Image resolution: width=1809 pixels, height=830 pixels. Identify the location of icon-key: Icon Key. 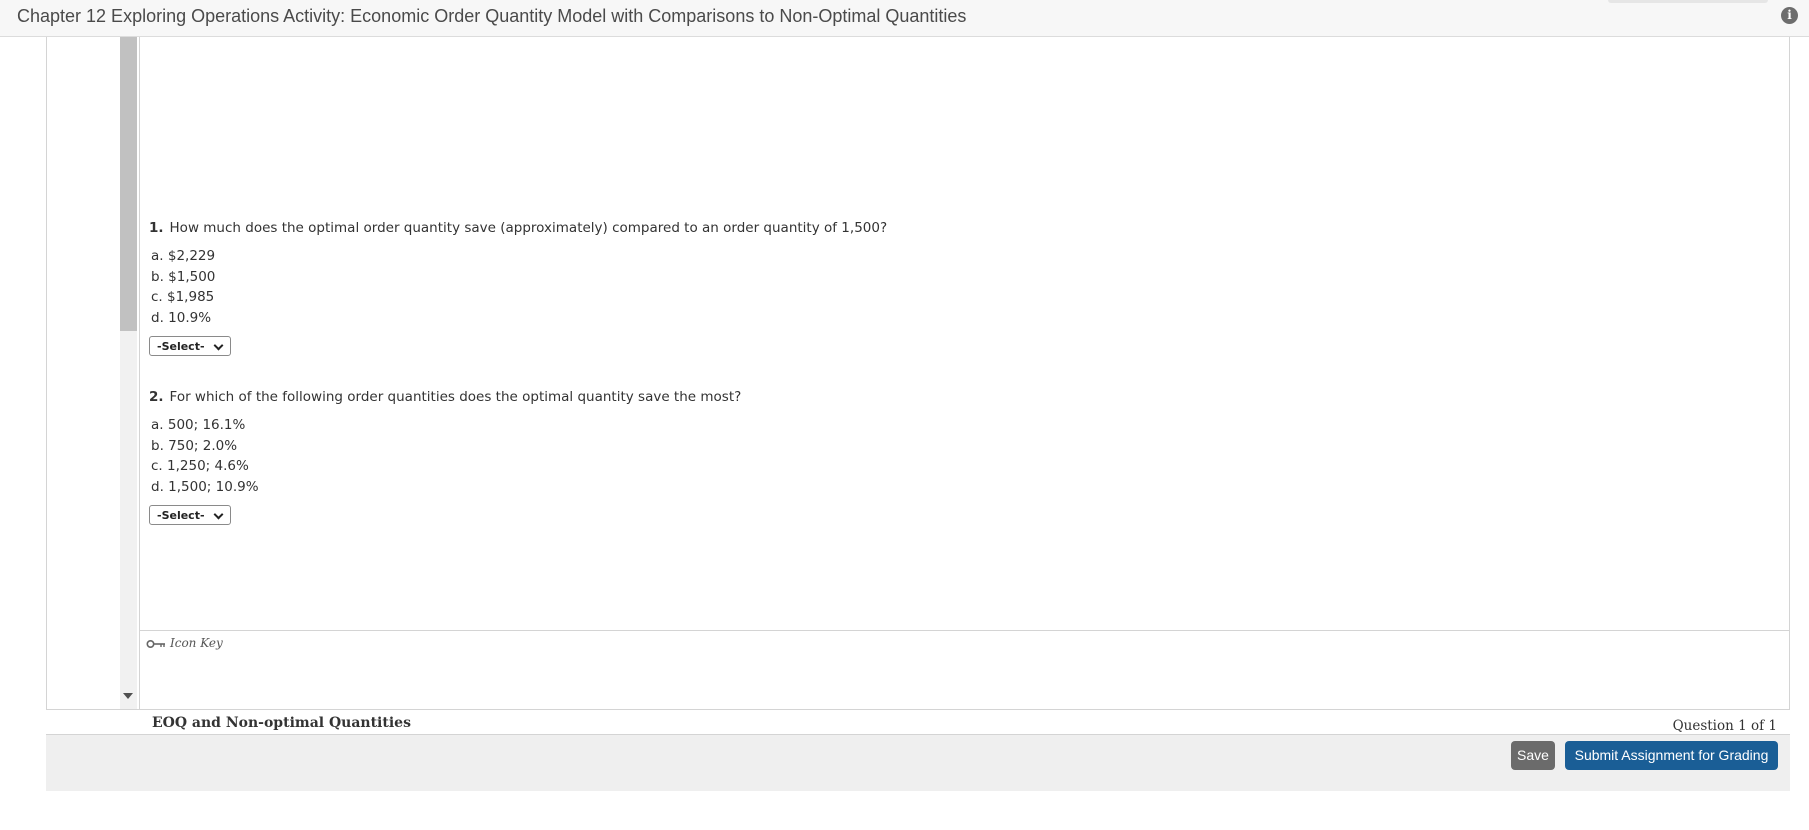
(184, 643).